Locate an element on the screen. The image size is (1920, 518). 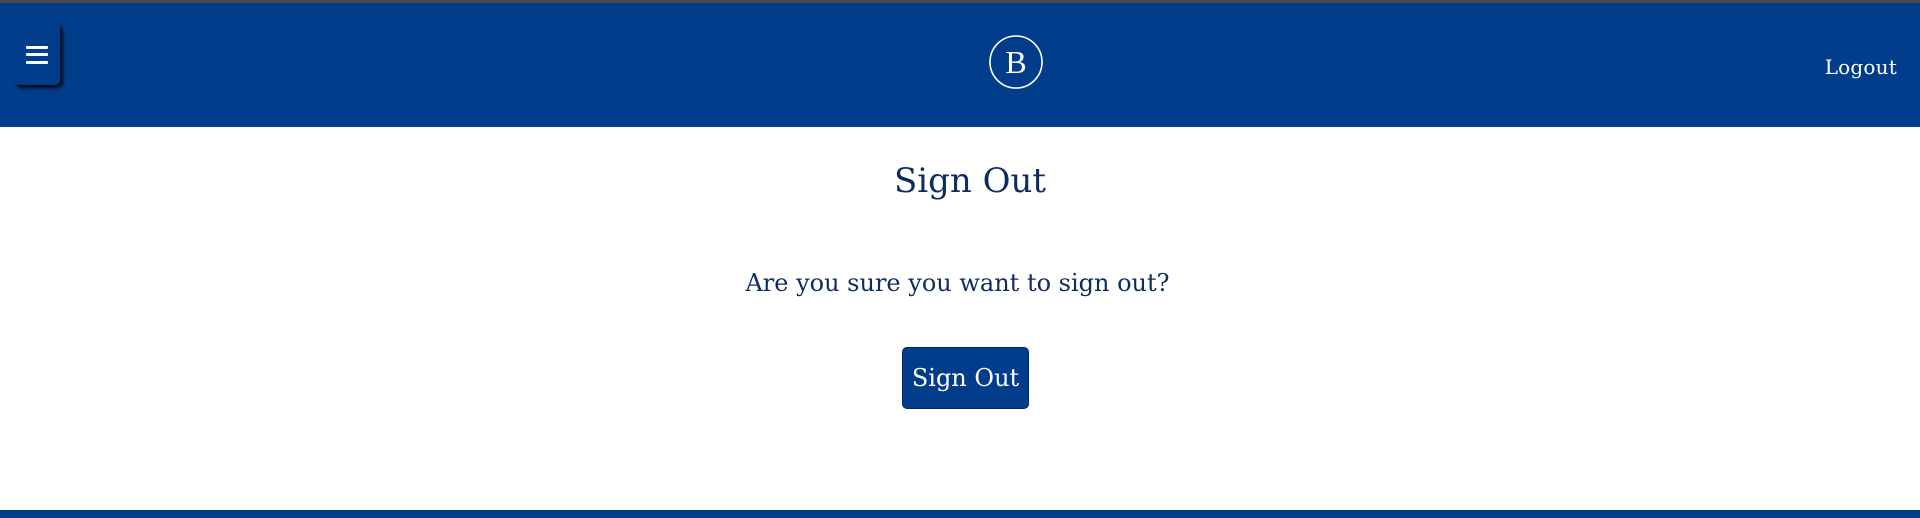
menu-button is located at coordinates (36, 54).